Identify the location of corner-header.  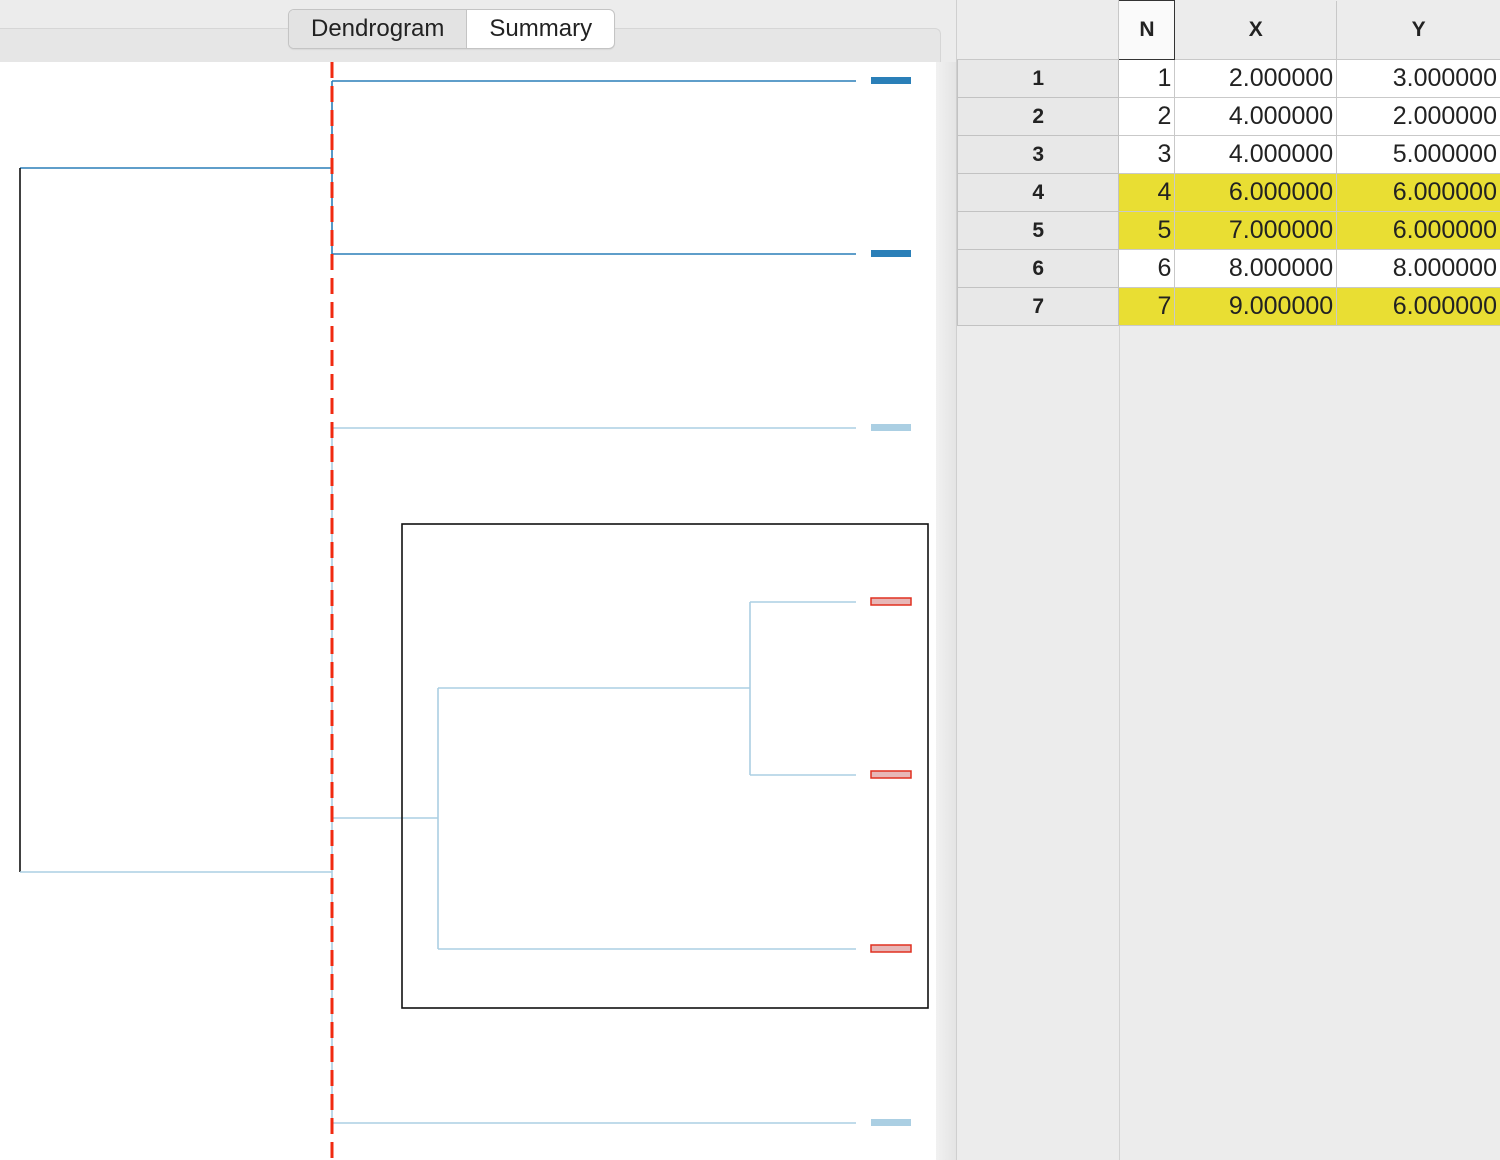
(1038, 30).